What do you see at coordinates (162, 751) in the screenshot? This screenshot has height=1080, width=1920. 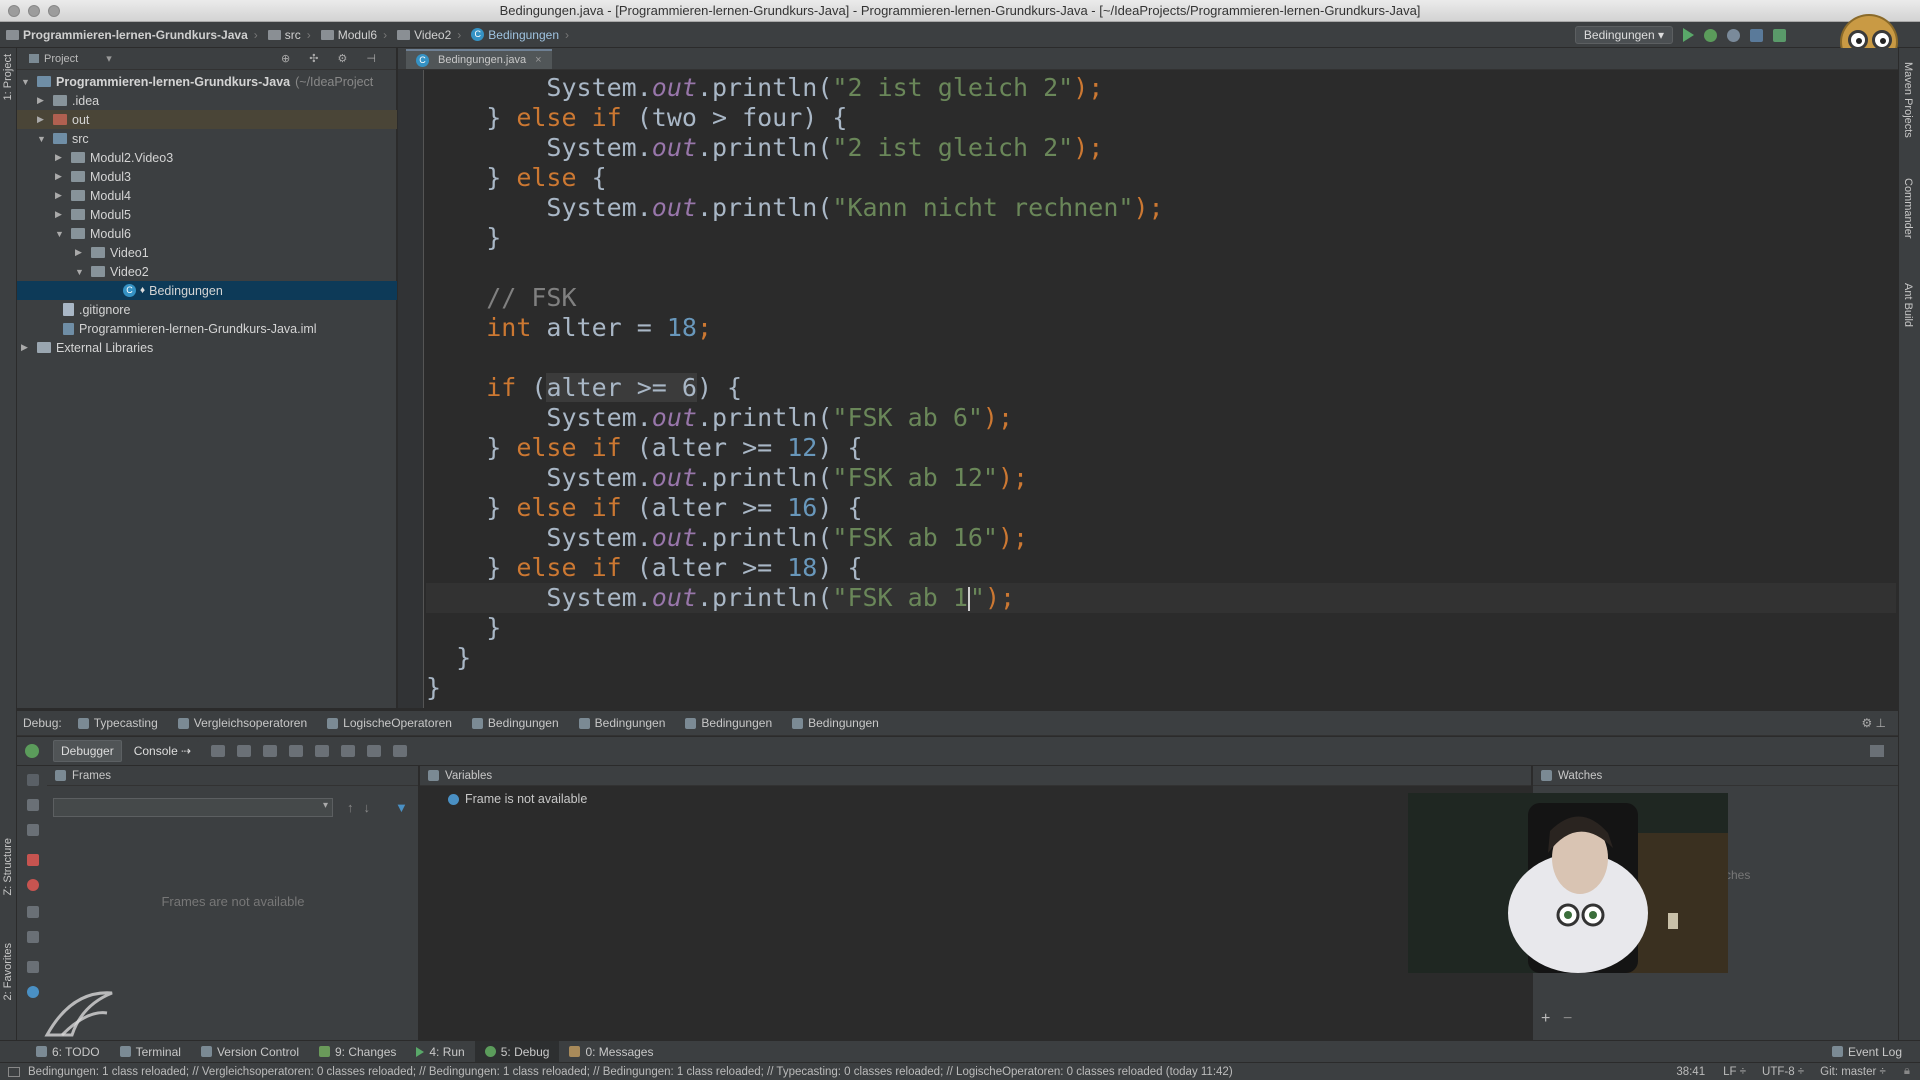 I see `console-tab: Console ⇢` at bounding box center [162, 751].